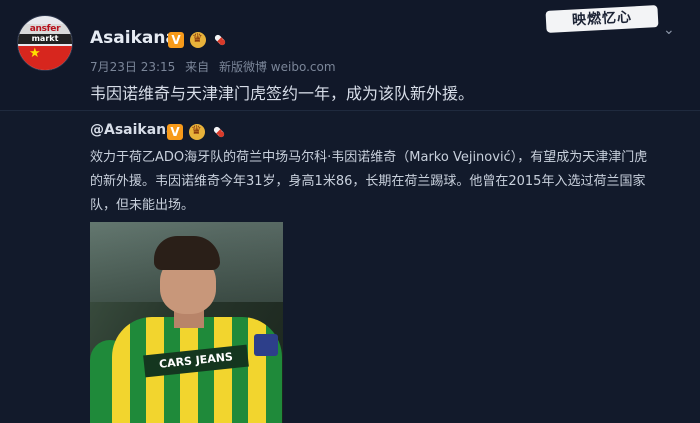  Describe the element at coordinates (45, 58) in the screenshot. I see `flag-icon: ★` at that location.